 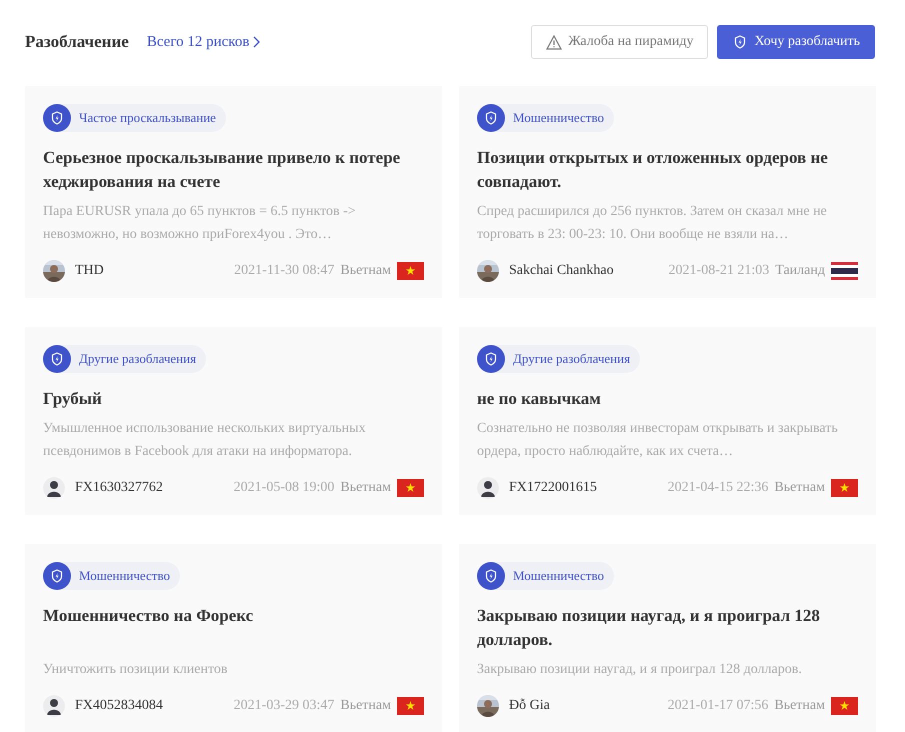 I want to click on exposure-card: Мошенничество Закрываю позиции наугад, и я проиграл 128 долларов. Закрываю позиции наугад, и я проиграл 128 долларов. Đỗ Gia 2021-01-17 07:56 Вьетнам, so click(x=667, y=638).